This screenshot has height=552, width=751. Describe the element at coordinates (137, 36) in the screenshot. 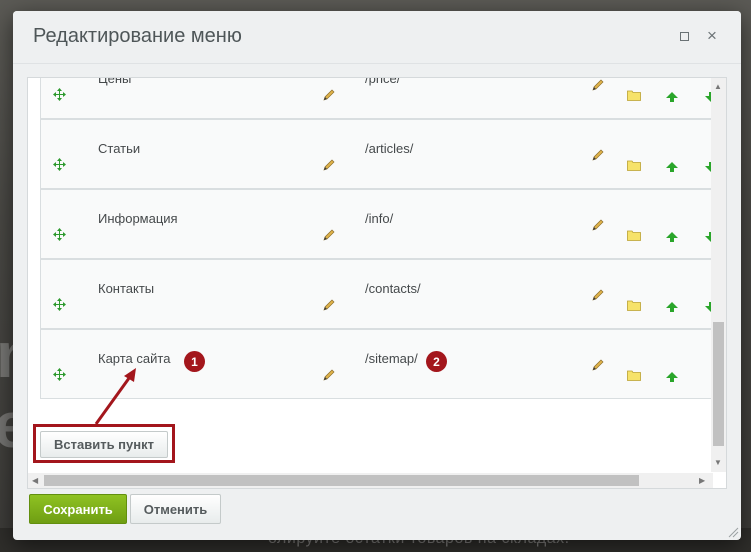

I see `dialog-title: Редактирование меню` at that location.